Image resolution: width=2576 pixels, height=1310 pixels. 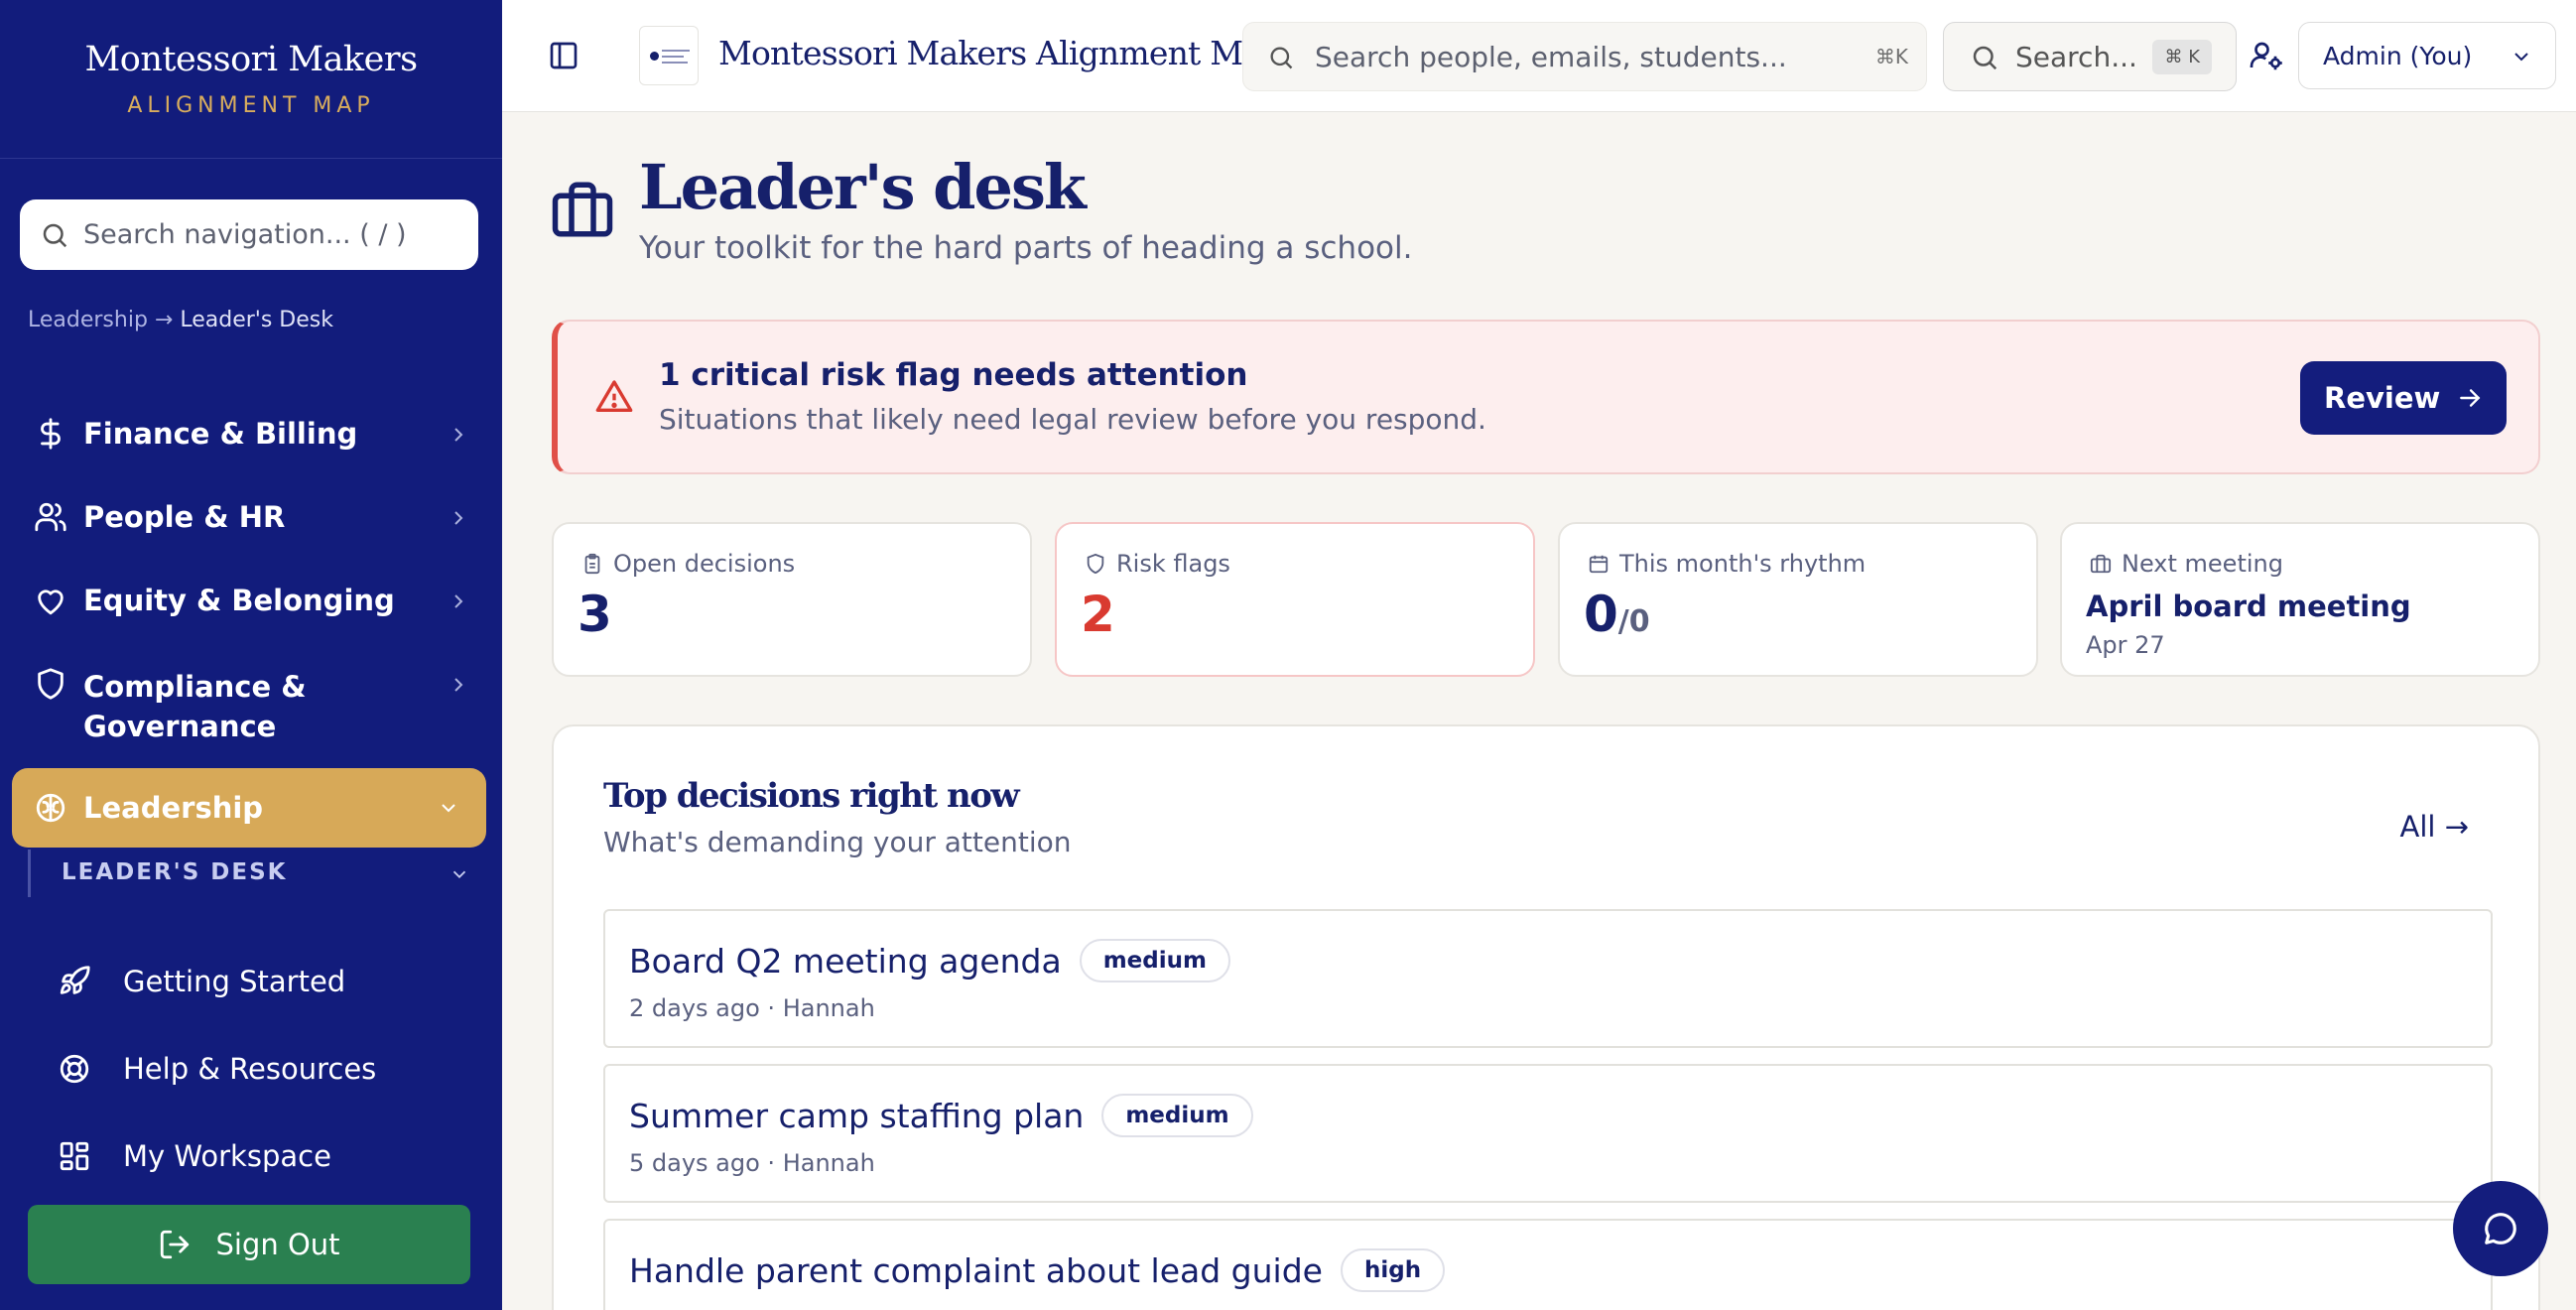 What do you see at coordinates (1798, 599) in the screenshot?
I see `rhythm-card: This month's rhythm 0/0` at bounding box center [1798, 599].